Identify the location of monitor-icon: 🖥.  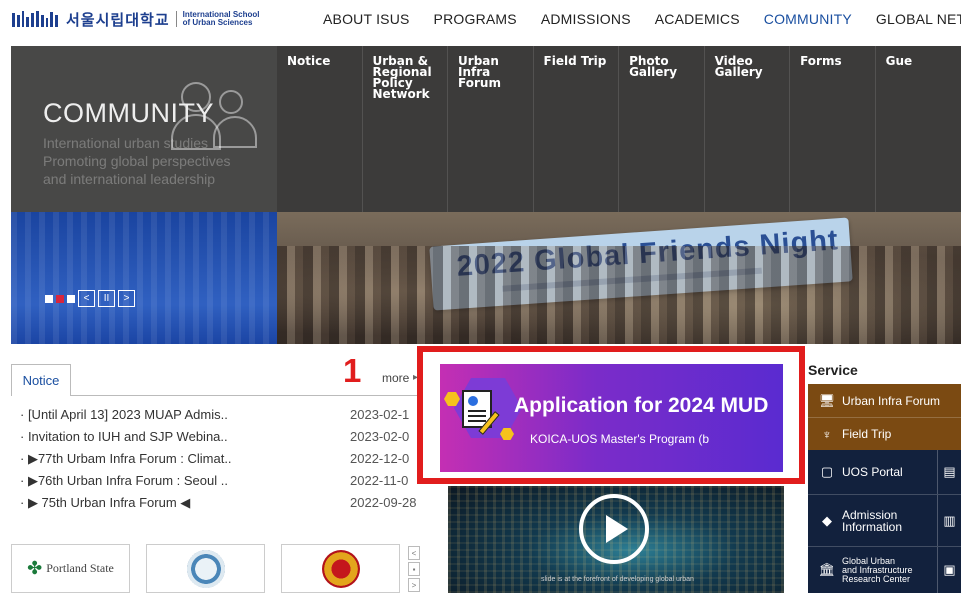
(827, 400).